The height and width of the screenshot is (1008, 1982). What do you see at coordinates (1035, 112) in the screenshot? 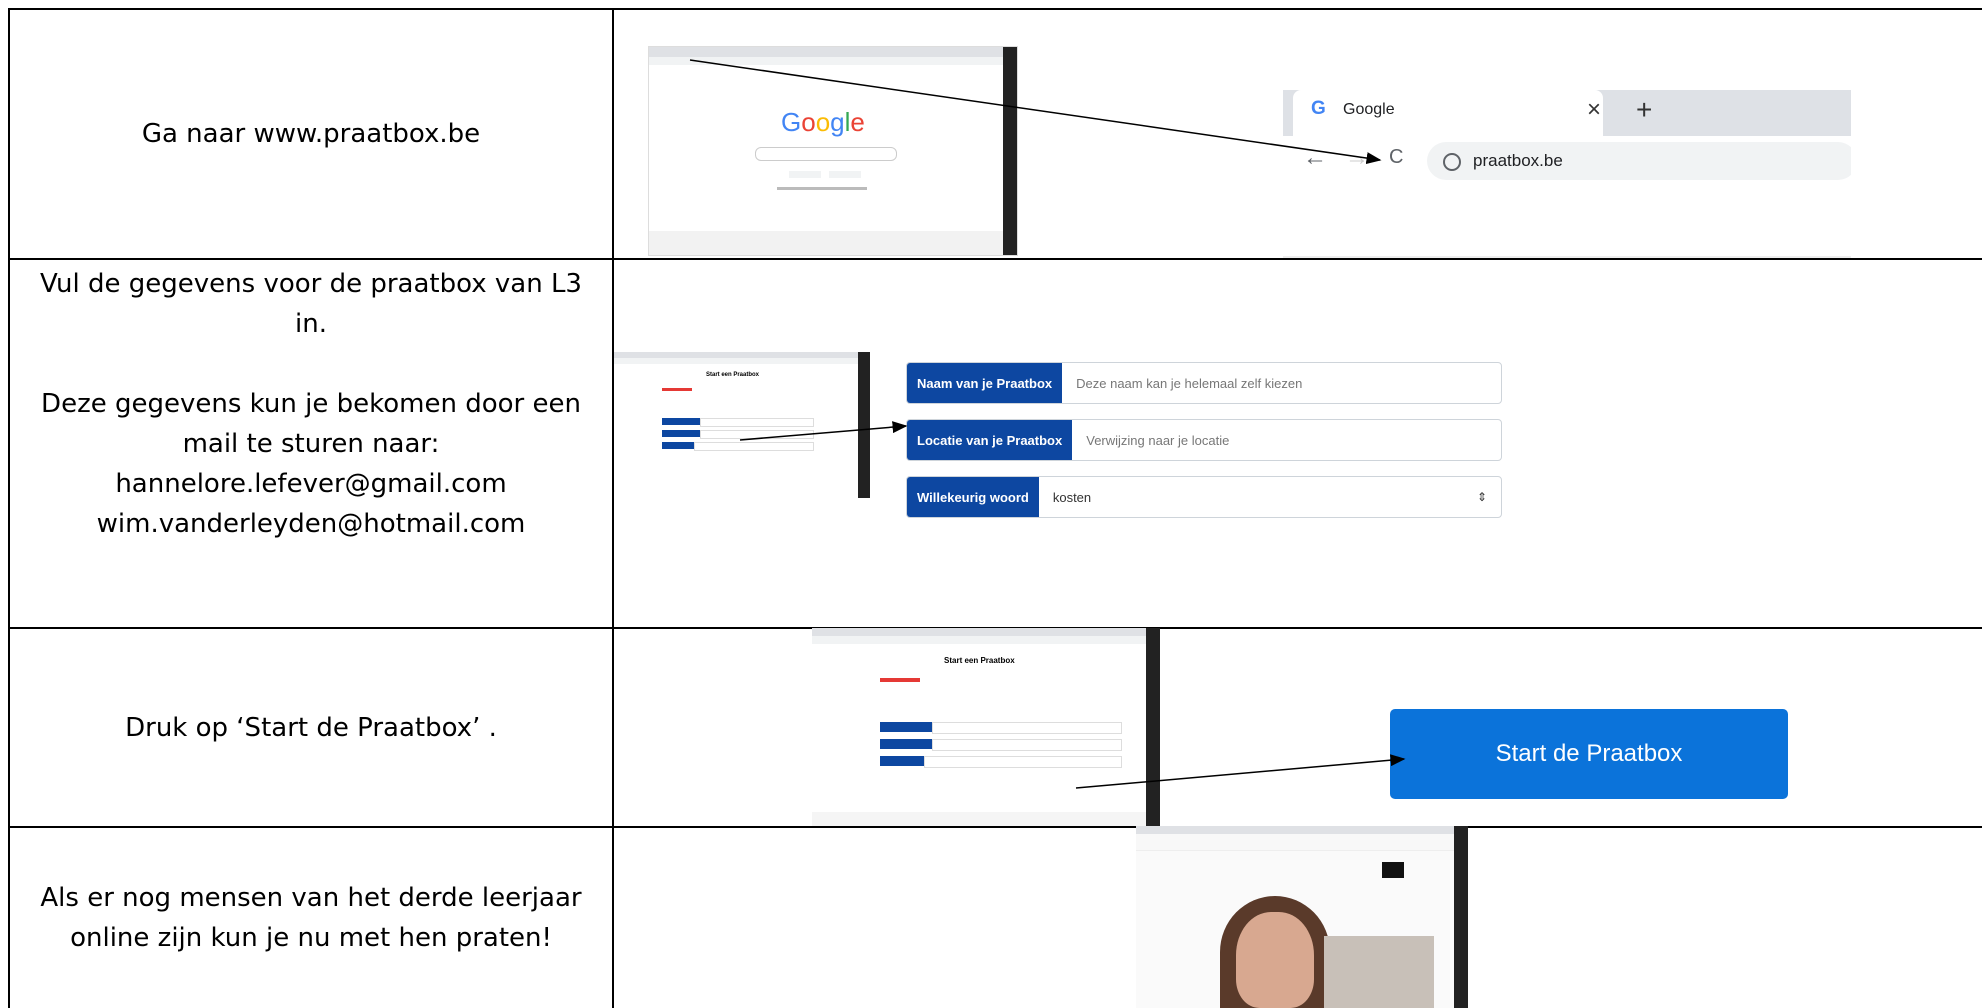
I see `arrow-url` at bounding box center [1035, 112].